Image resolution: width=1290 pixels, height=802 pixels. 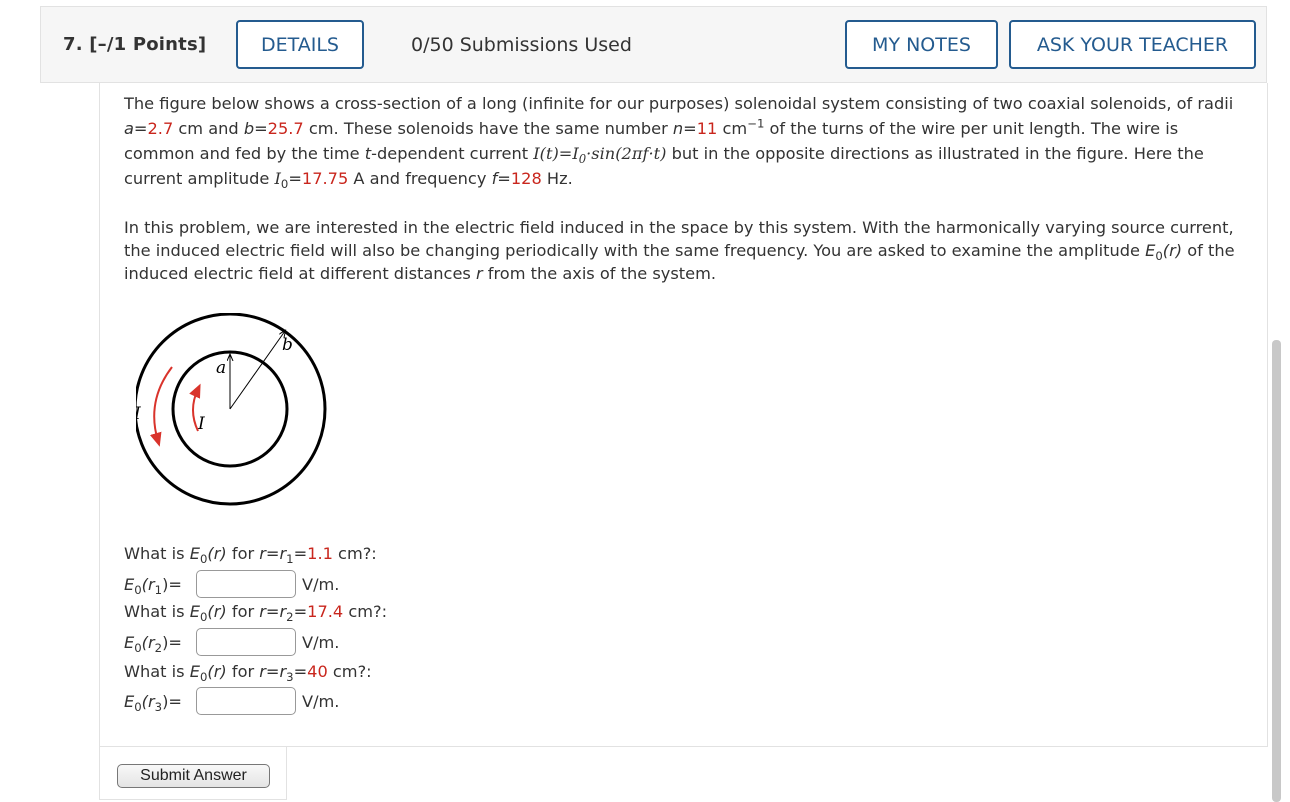 I want to click on answer-row-1: E0(r1)= V/m., so click(x=231, y=584).